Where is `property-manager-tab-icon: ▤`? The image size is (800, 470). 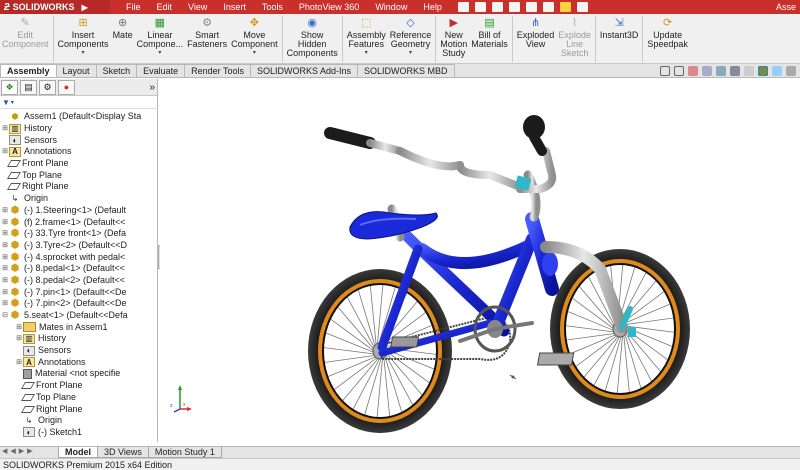 property-manager-tab-icon: ▤ is located at coordinates (28, 87).